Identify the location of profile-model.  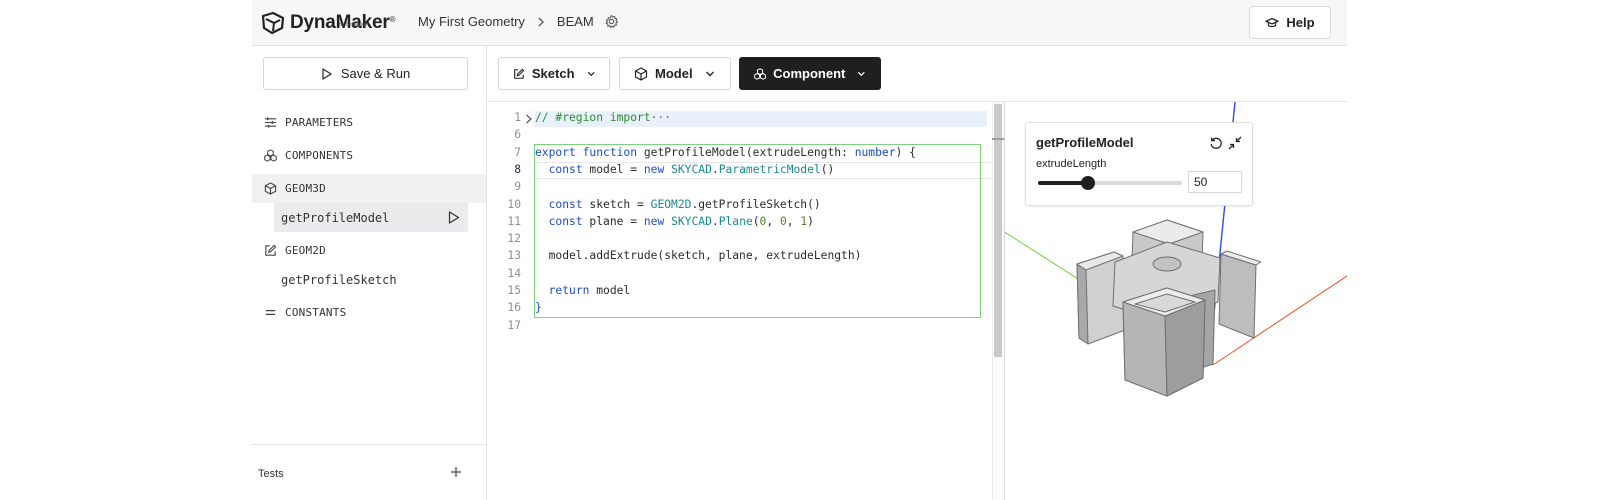
(1169, 308).